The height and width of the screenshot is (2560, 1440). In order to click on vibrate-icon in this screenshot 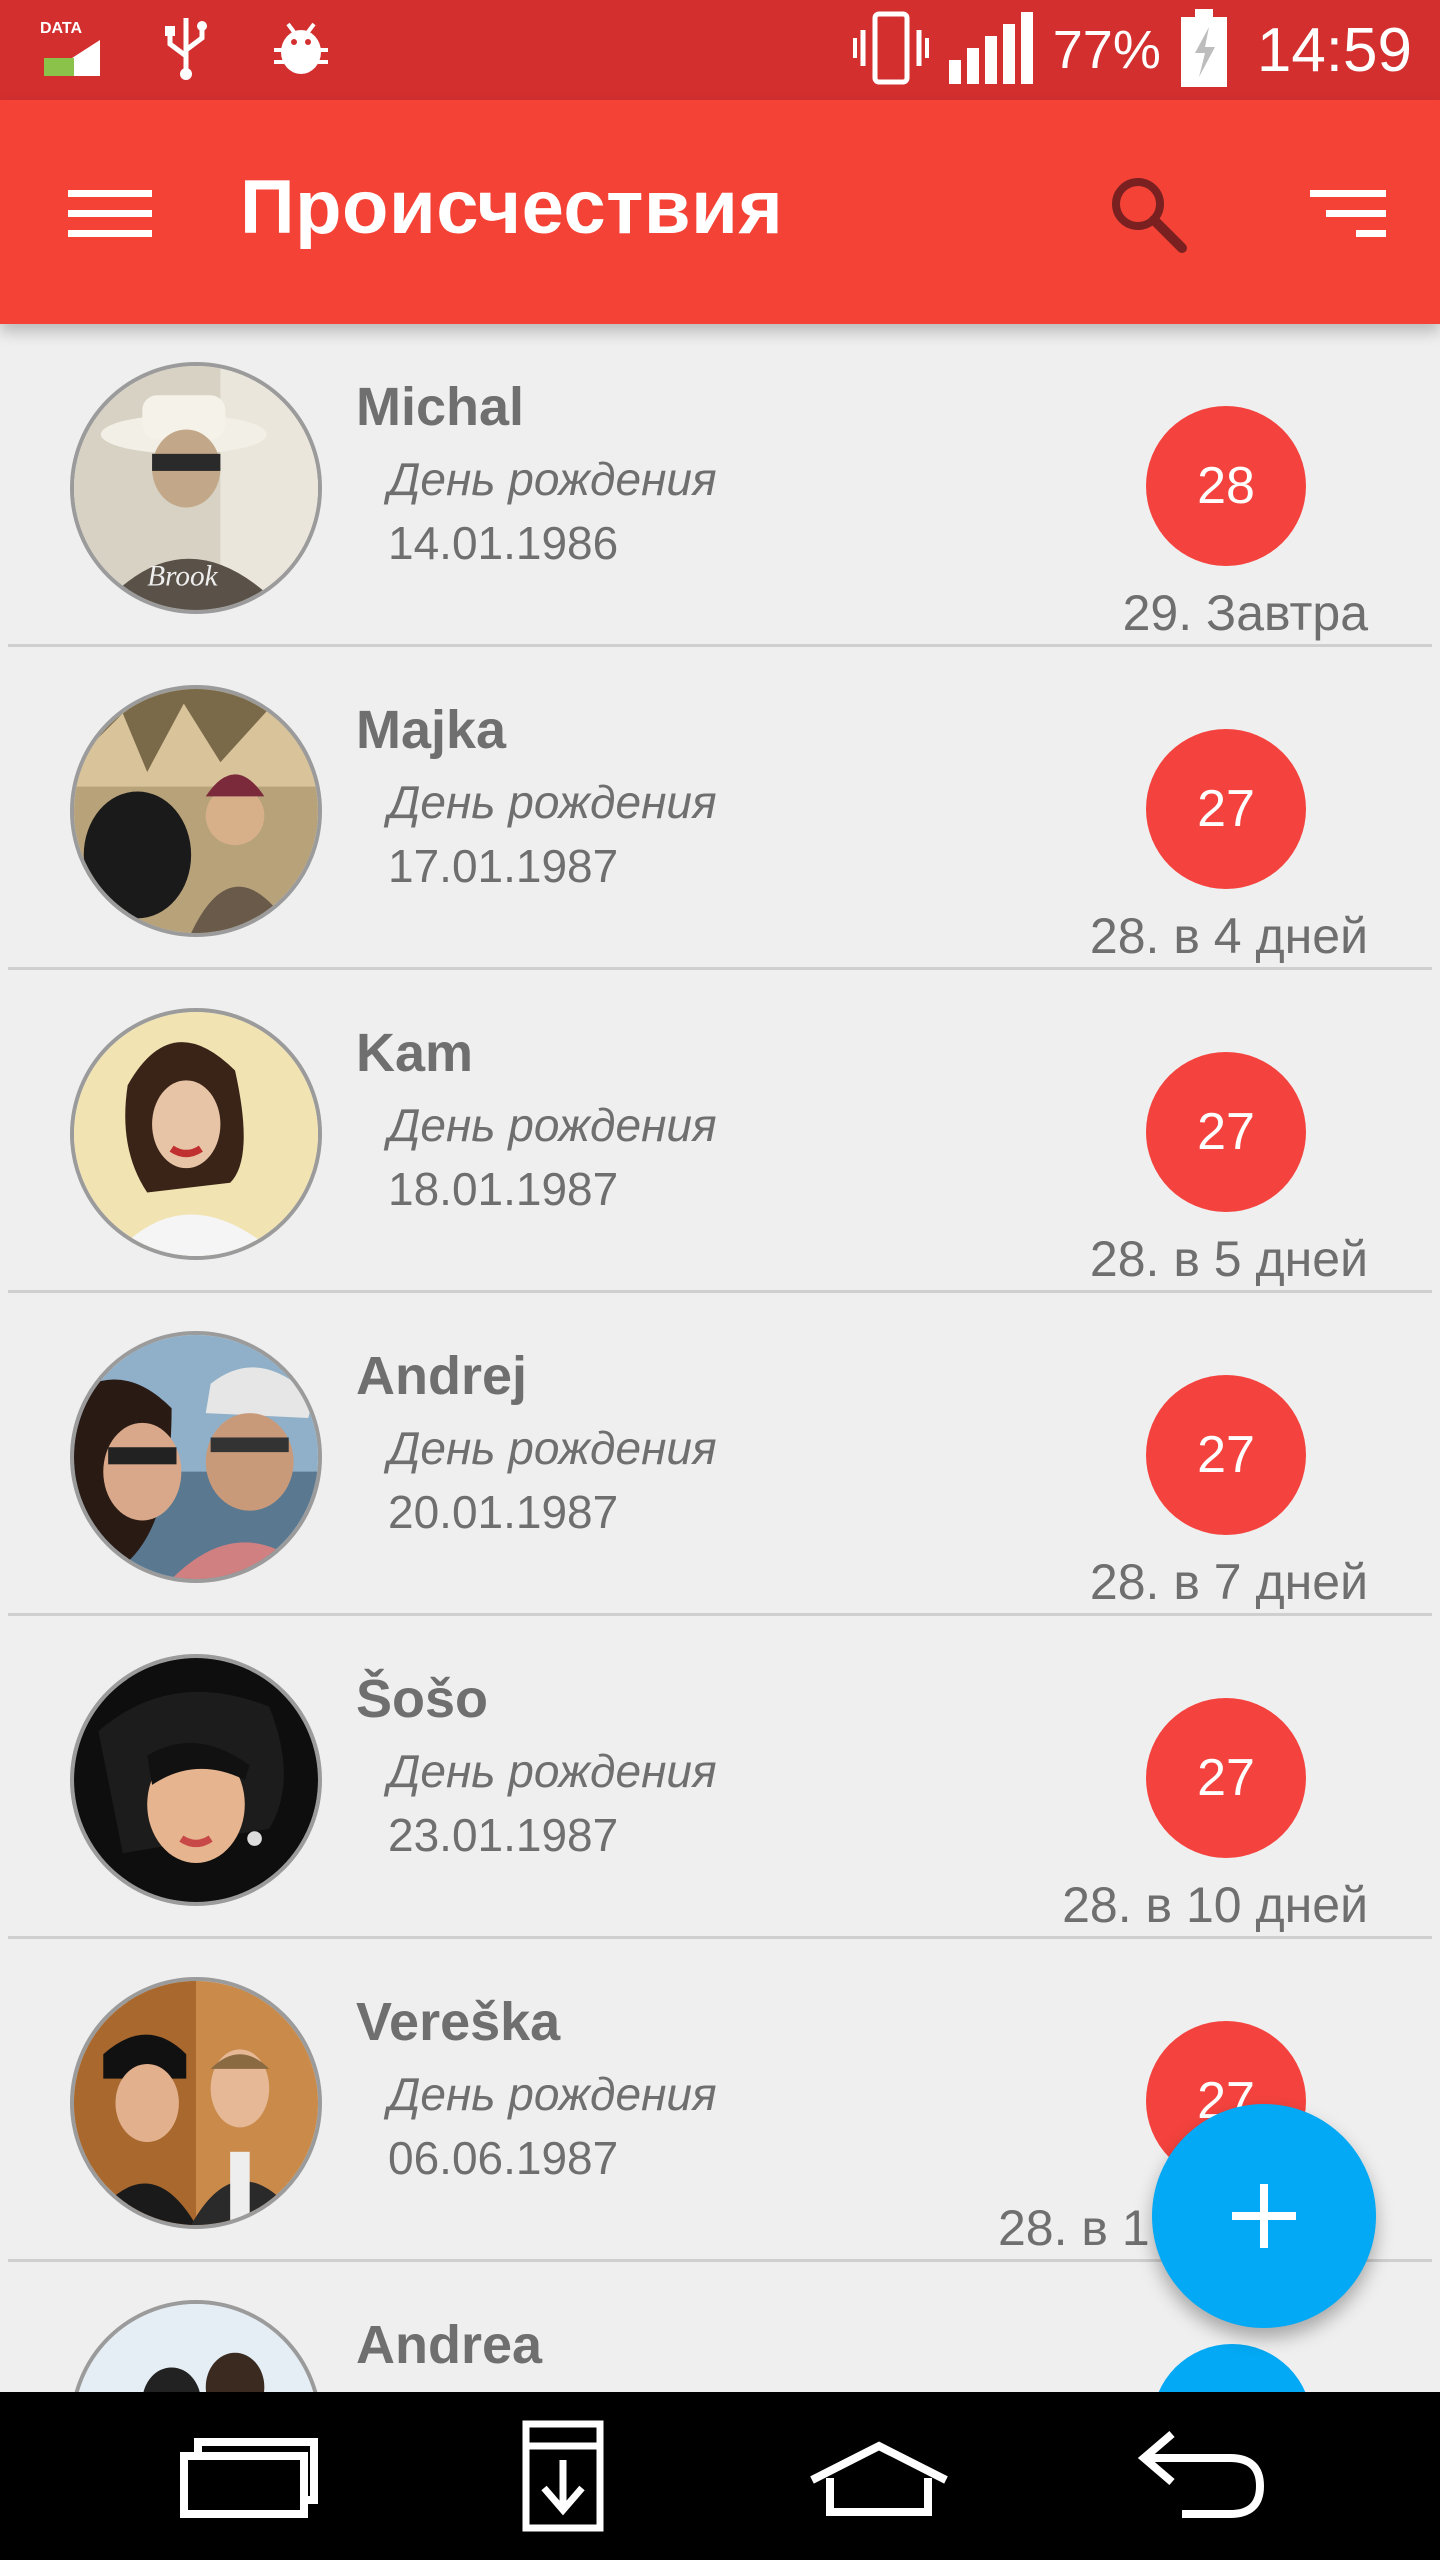, I will do `click(890, 50)`.